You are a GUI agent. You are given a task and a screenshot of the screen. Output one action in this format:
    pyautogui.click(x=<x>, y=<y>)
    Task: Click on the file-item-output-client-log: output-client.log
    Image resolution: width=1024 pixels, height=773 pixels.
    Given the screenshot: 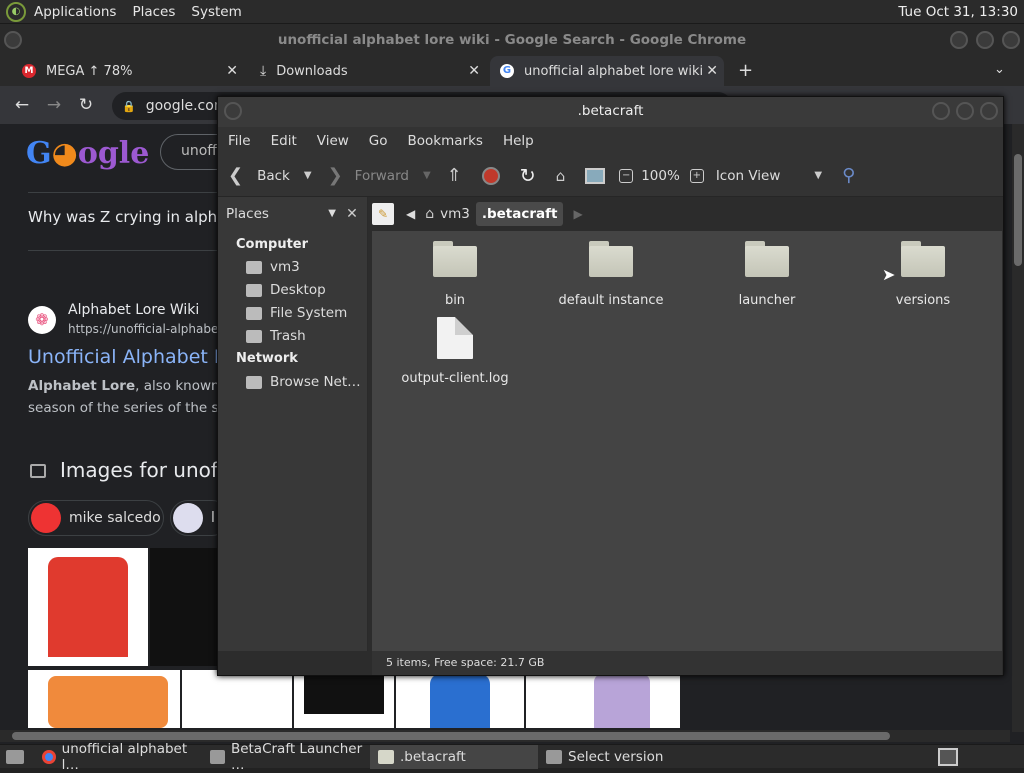 What is the action you would take?
    pyautogui.click(x=455, y=351)
    